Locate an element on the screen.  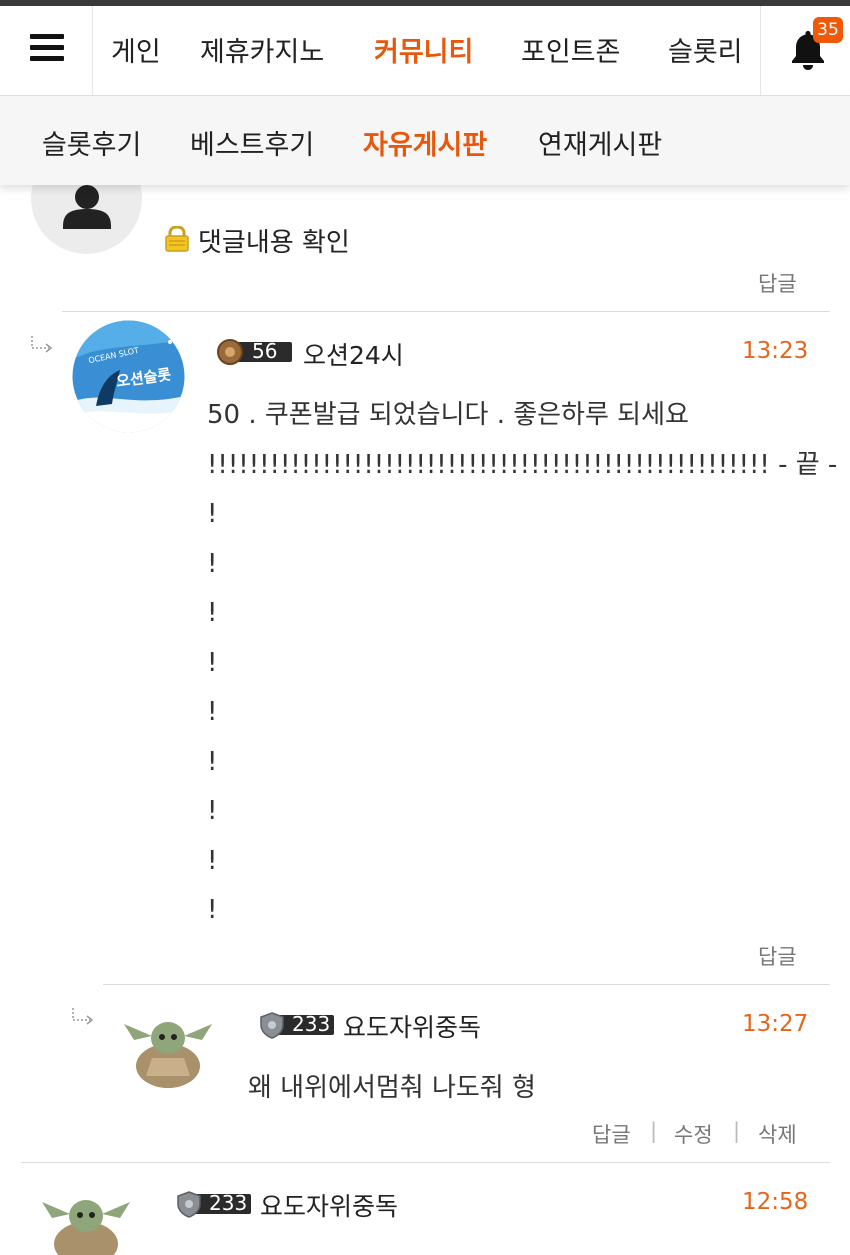
level-badge: 56 is located at coordinates (254, 352).